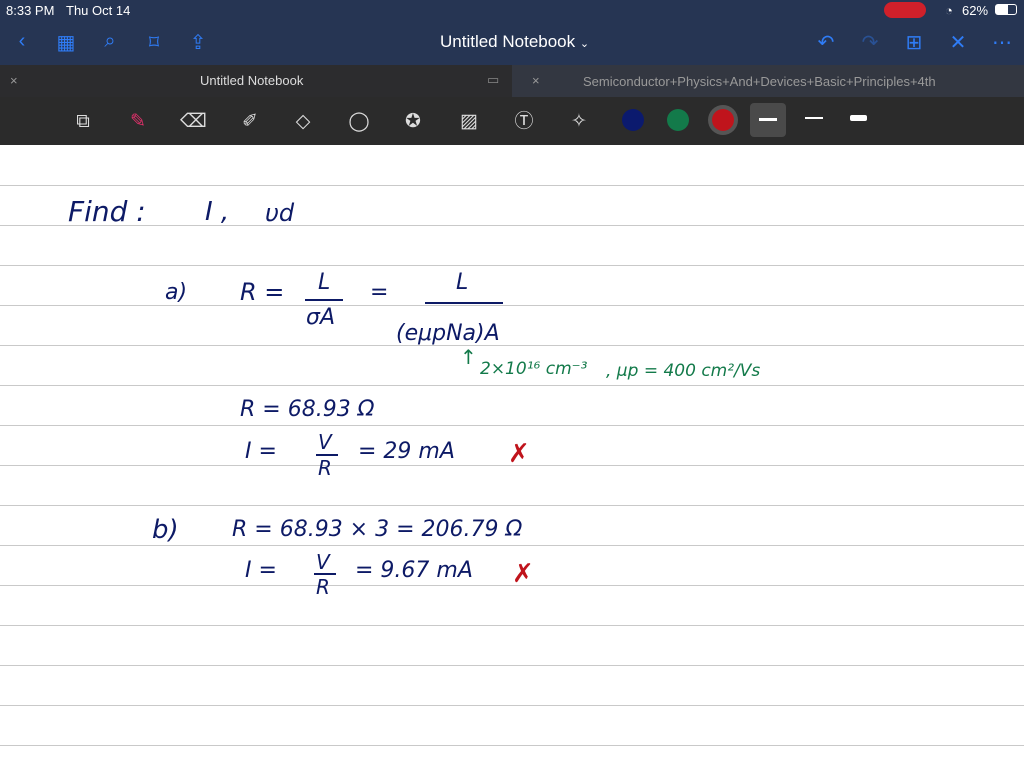  Describe the element at coordinates (324, 282) in the screenshot. I see `note-a-num1: L` at that location.